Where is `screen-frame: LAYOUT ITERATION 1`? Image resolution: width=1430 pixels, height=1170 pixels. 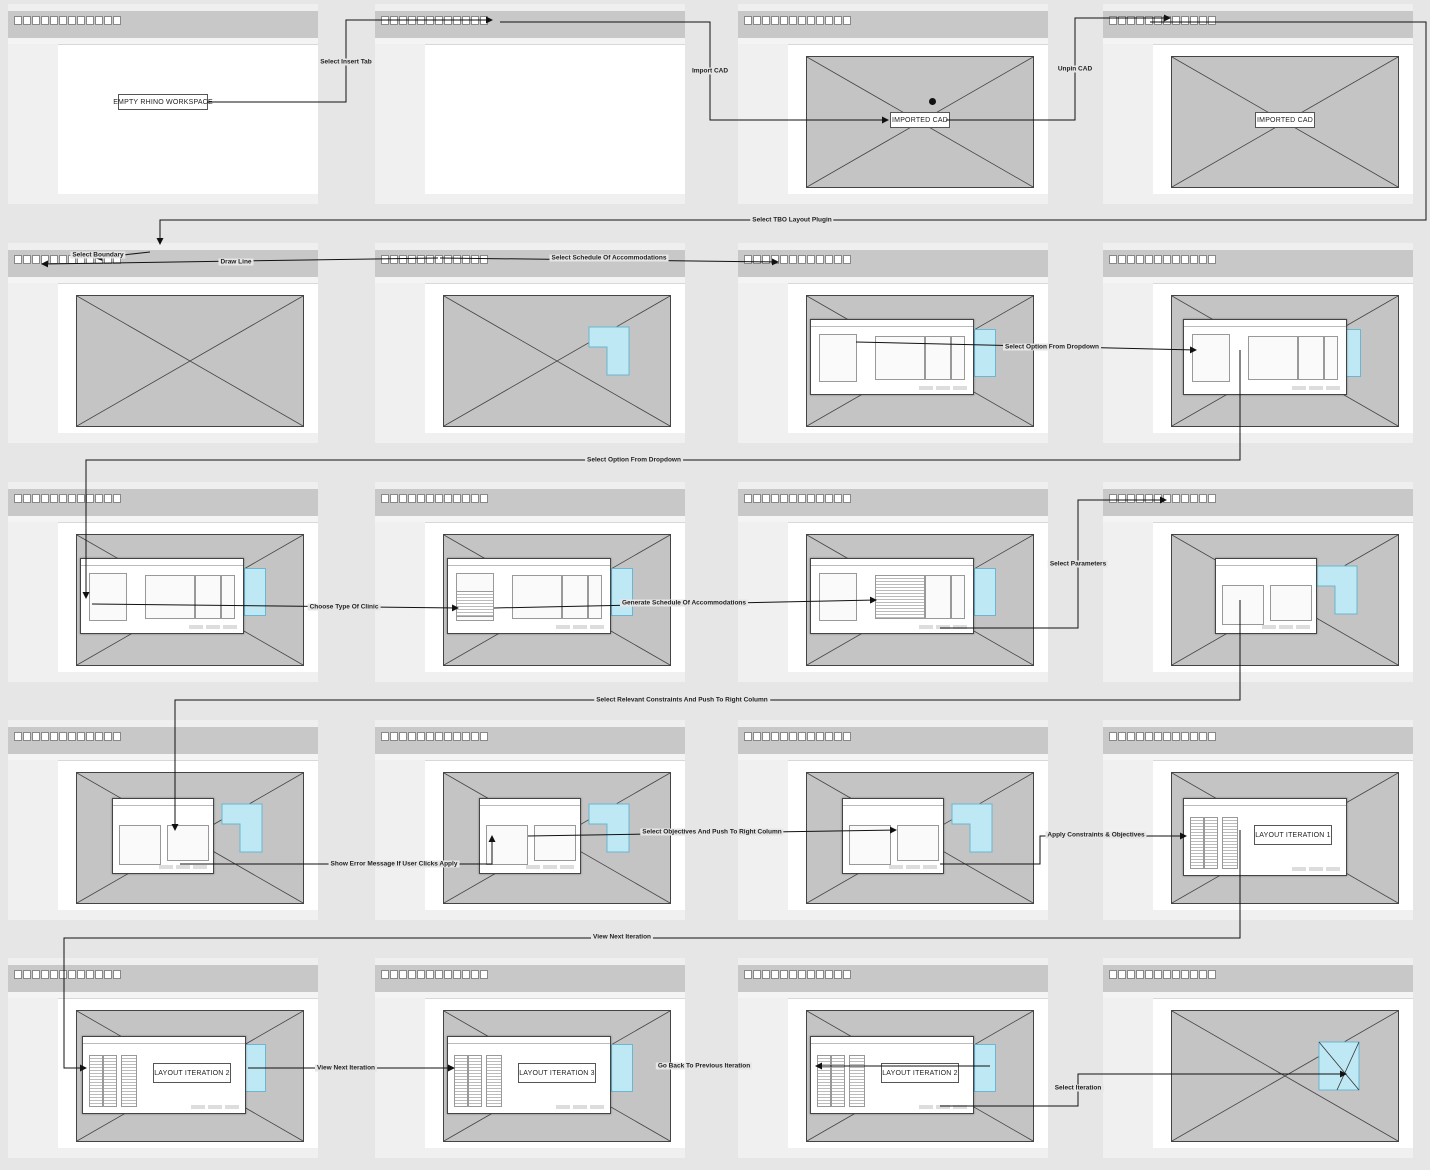
screen-frame: LAYOUT ITERATION 1 is located at coordinates (1258, 820).